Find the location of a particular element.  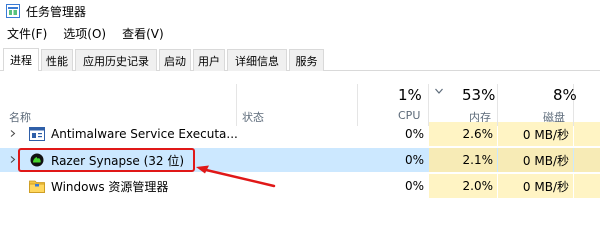

menu-file: 文件(F) is located at coordinates (28, 33).